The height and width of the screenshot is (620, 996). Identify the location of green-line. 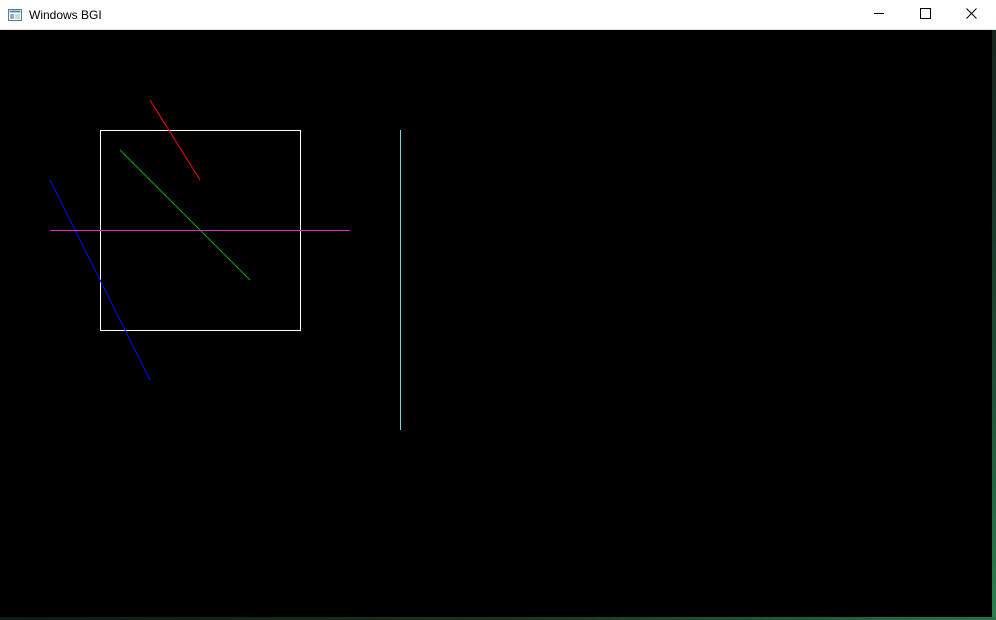
(185, 215).